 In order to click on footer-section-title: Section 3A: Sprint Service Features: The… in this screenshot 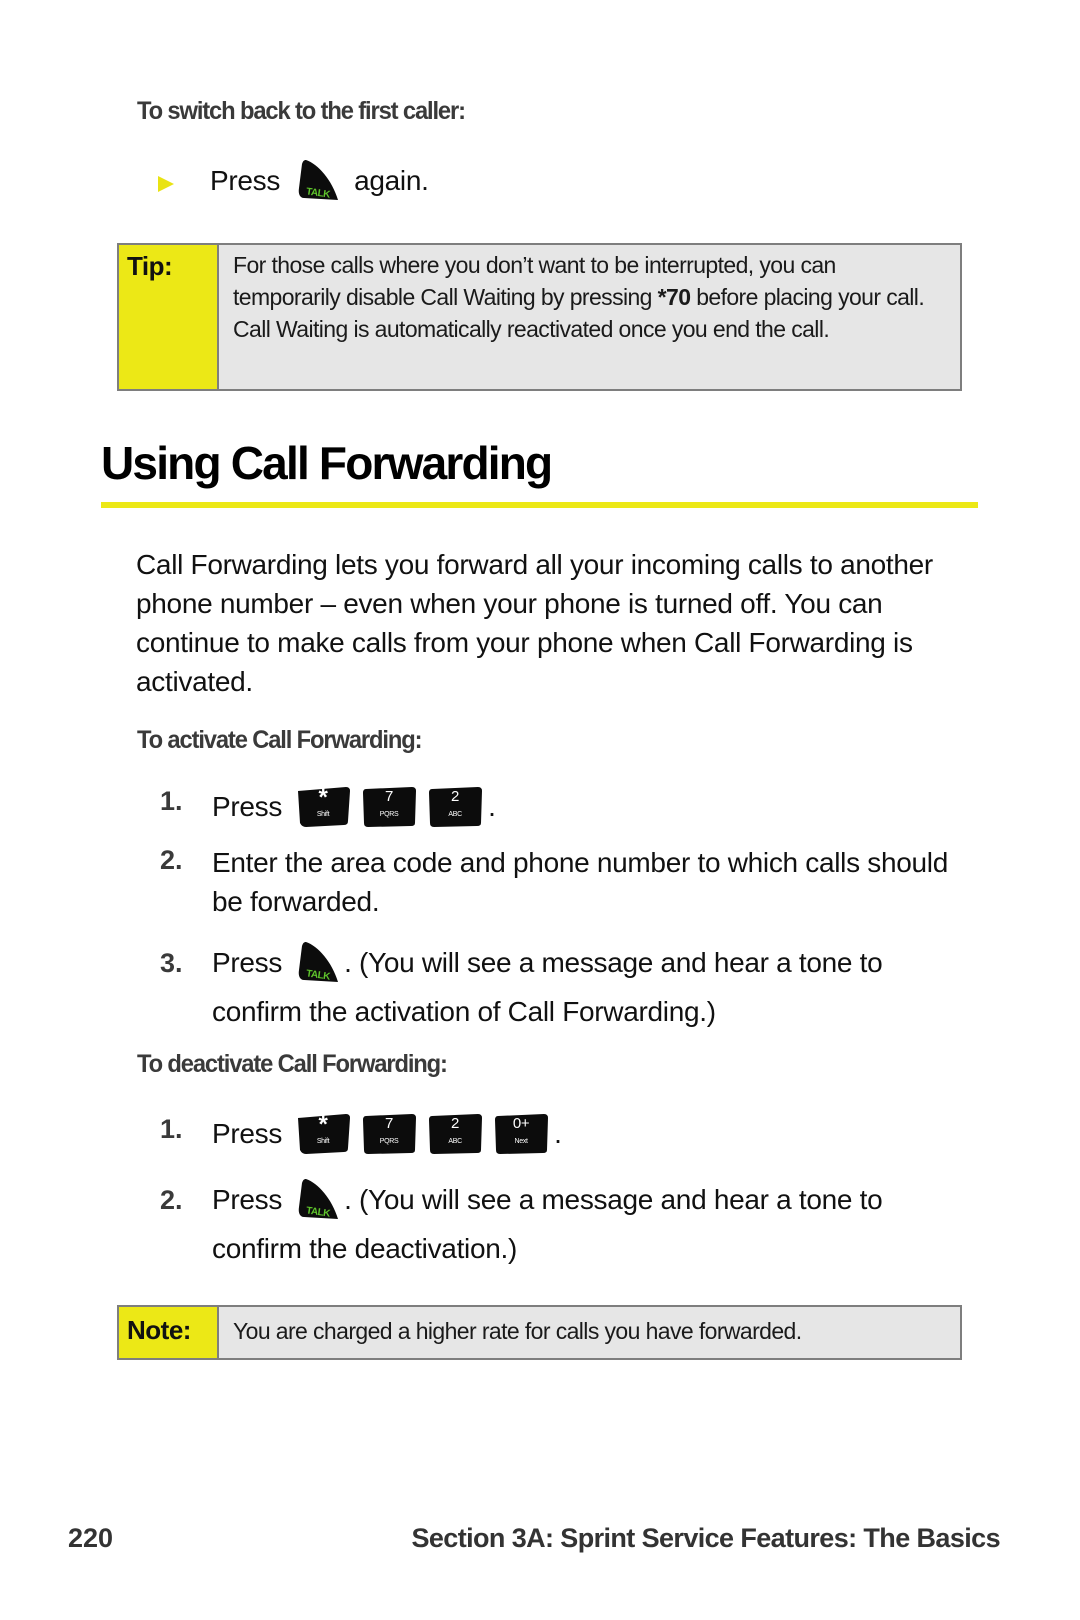, I will do `click(705, 1538)`.